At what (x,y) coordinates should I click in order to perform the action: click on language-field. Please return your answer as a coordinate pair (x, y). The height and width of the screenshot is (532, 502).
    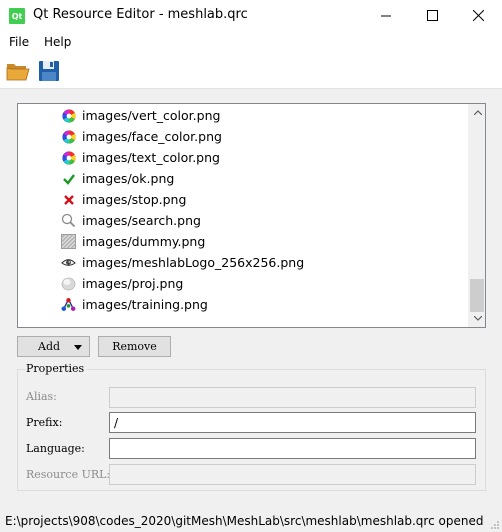
    Looking at the image, I should click on (292, 448).